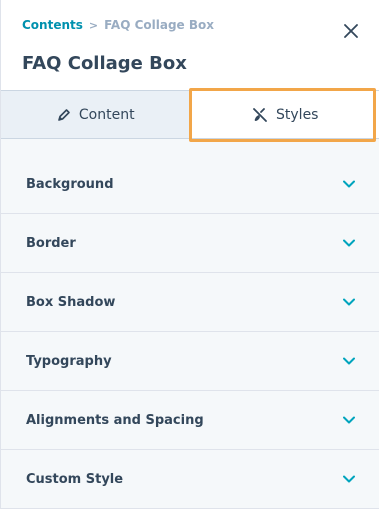 The width and height of the screenshot is (379, 509). I want to click on section-border: Border, so click(190, 243).